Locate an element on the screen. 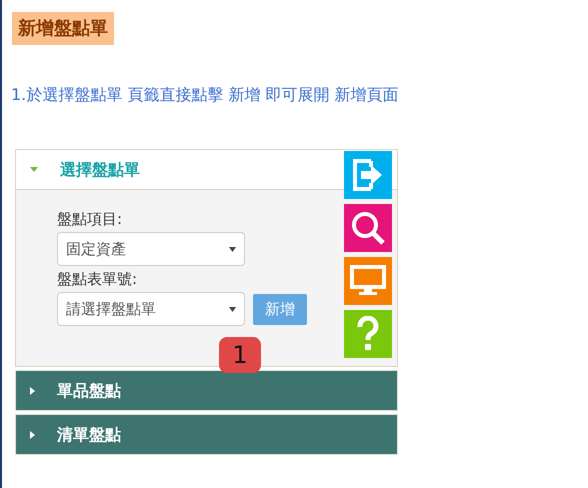 Image resolution: width=588 pixels, height=488 pixels. monitor-icon is located at coordinates (368, 281).